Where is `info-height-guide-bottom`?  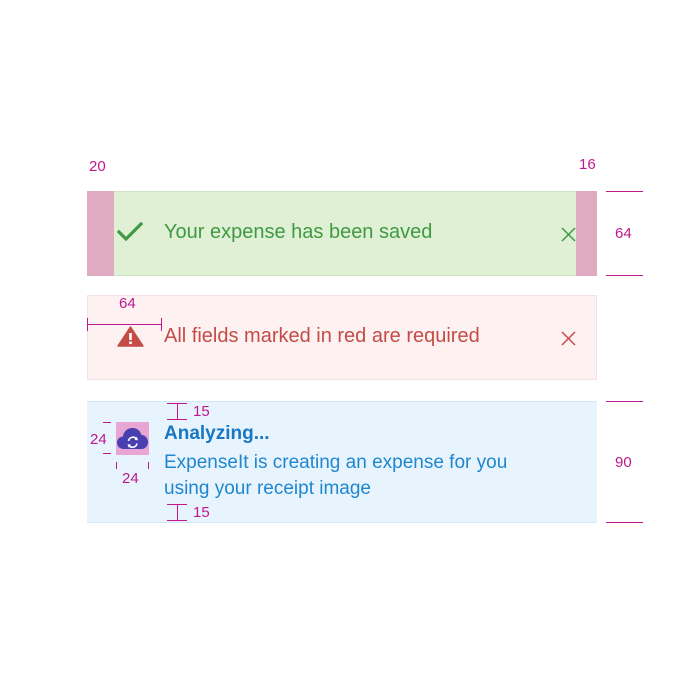 info-height-guide-bottom is located at coordinates (624, 522).